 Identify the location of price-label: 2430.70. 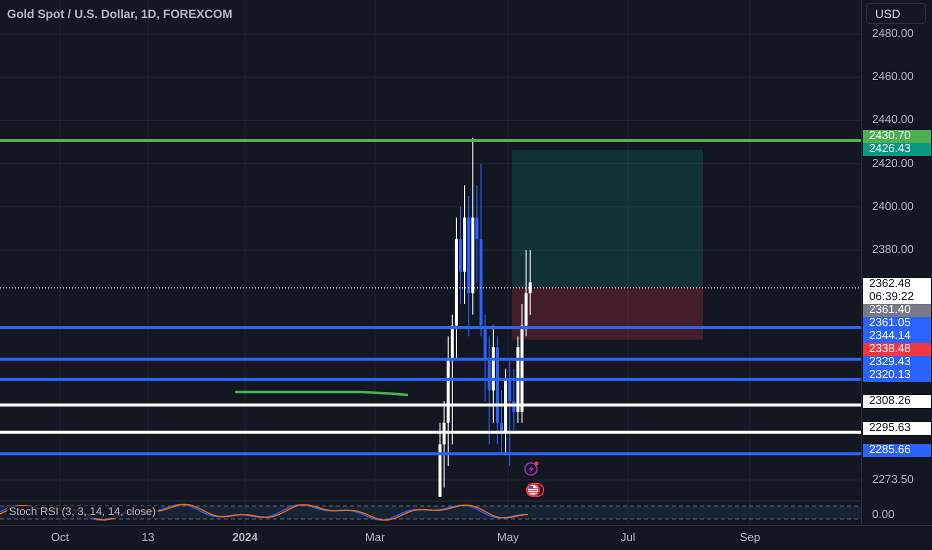
(897, 137).